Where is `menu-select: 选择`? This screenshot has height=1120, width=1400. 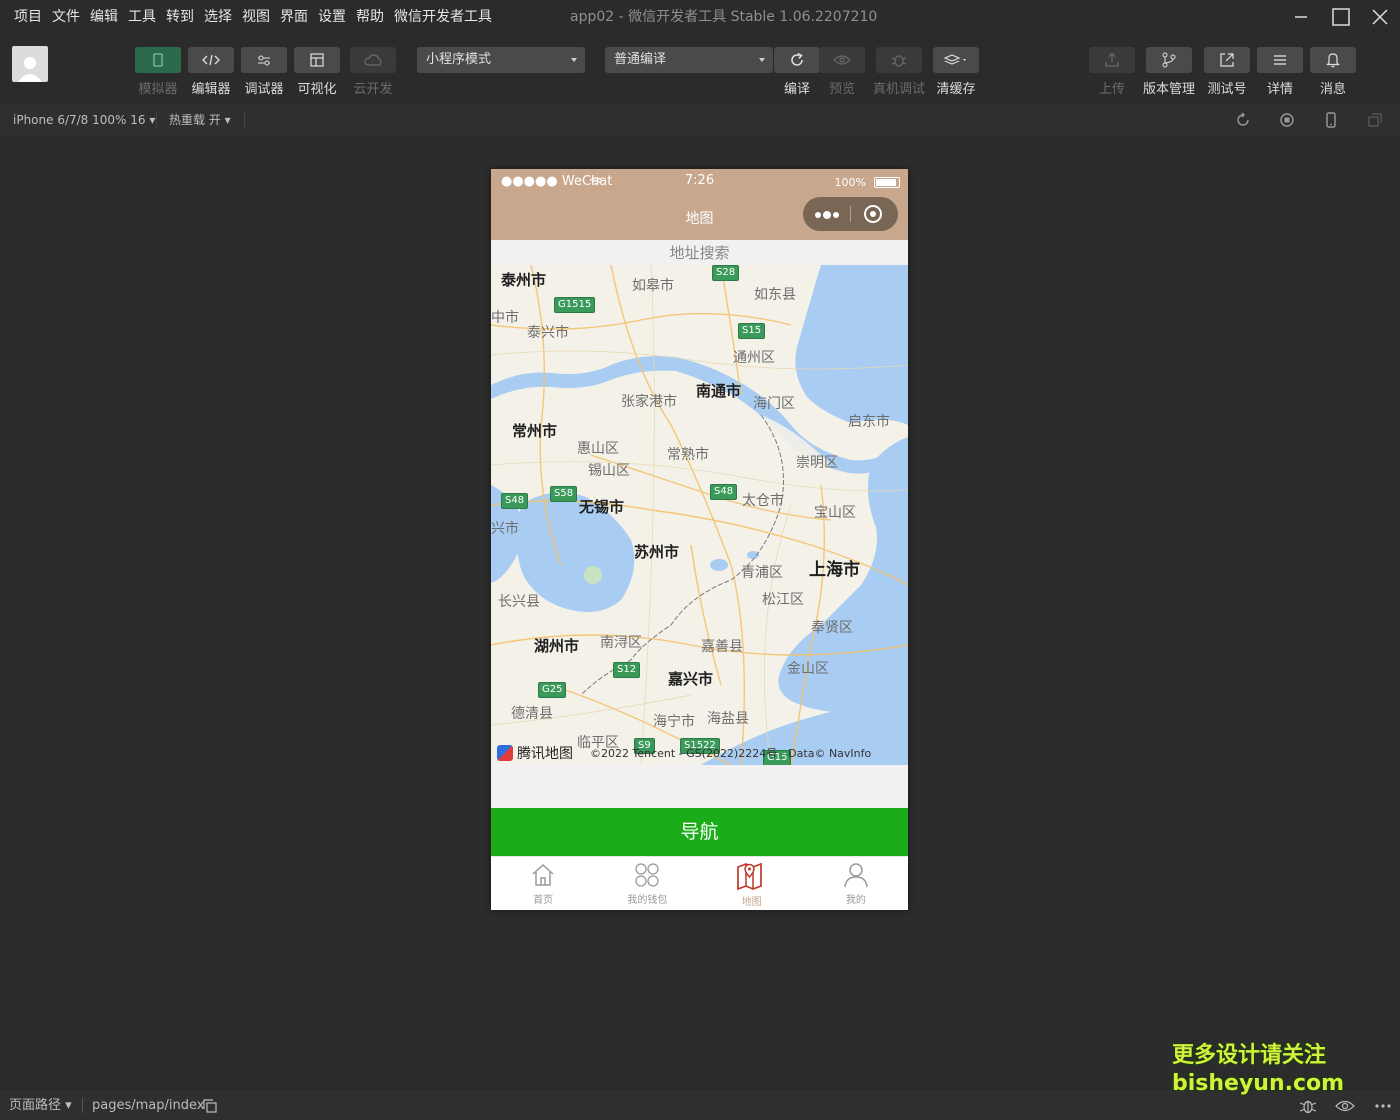
menu-select: 选择 is located at coordinates (218, 17).